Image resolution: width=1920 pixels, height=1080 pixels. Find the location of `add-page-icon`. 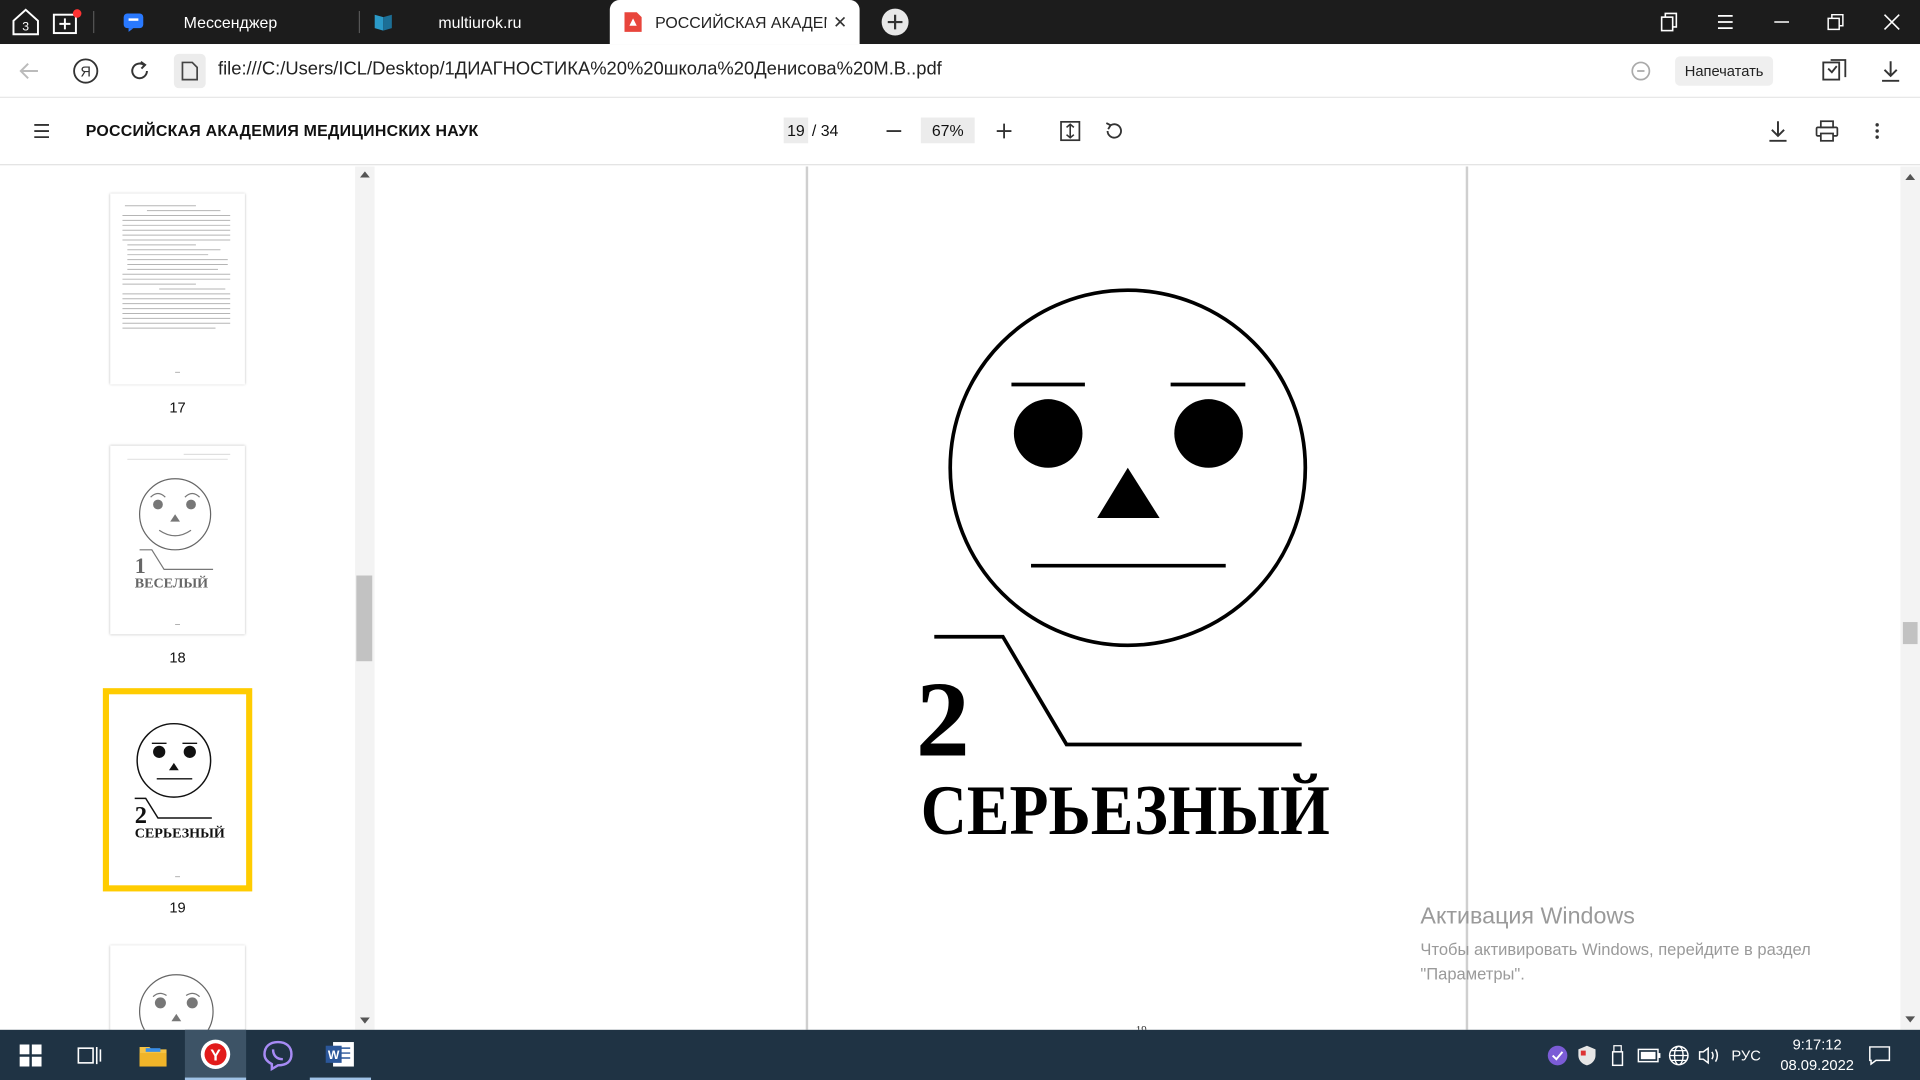

add-page-icon is located at coordinates (67, 22).